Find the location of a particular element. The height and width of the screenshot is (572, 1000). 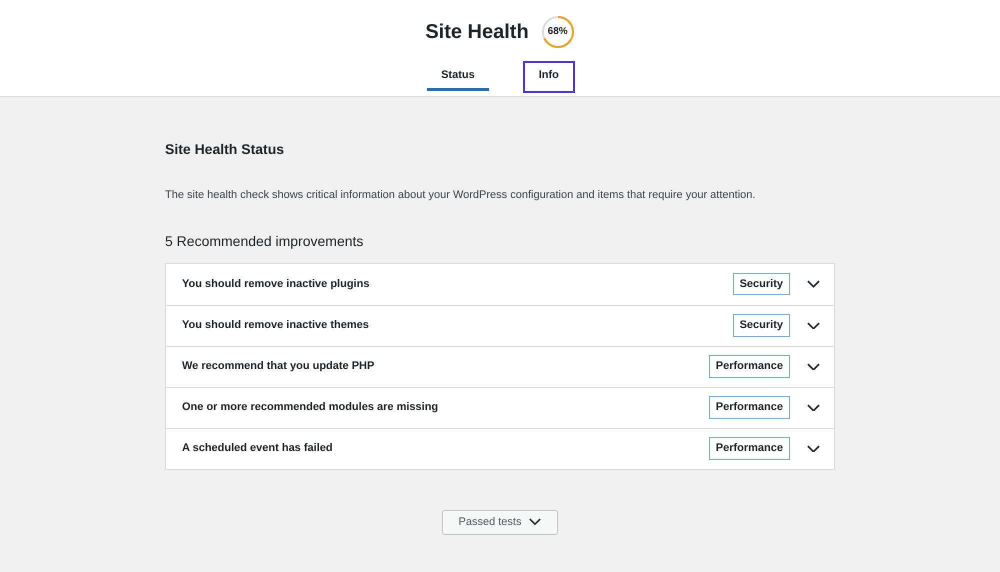

item-title: We recommend that you update PHP is located at coordinates (279, 366).